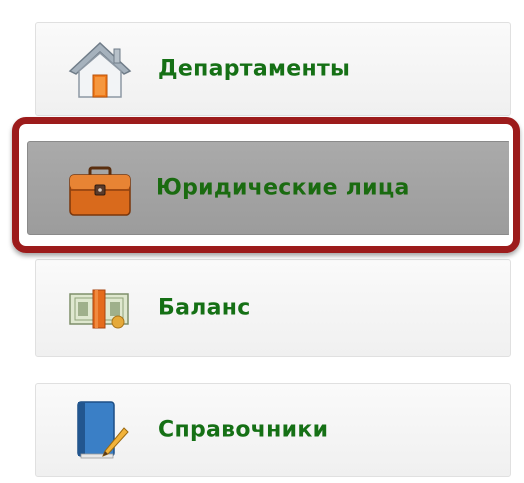 The width and height of the screenshot is (524, 483). What do you see at coordinates (204, 308) in the screenshot?
I see `menu-item-label: Баланс` at bounding box center [204, 308].